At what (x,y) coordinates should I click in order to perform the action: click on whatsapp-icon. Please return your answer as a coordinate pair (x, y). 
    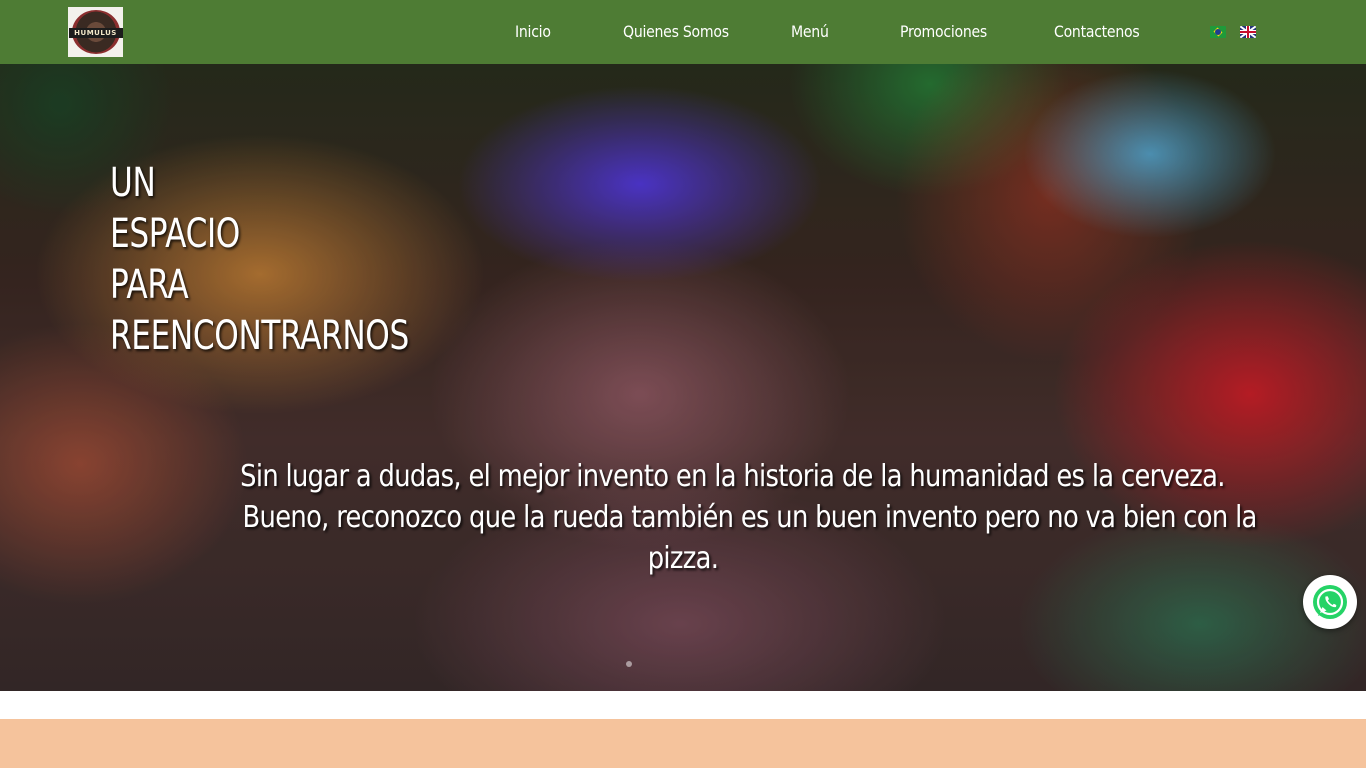
    Looking at the image, I should click on (1330, 602).